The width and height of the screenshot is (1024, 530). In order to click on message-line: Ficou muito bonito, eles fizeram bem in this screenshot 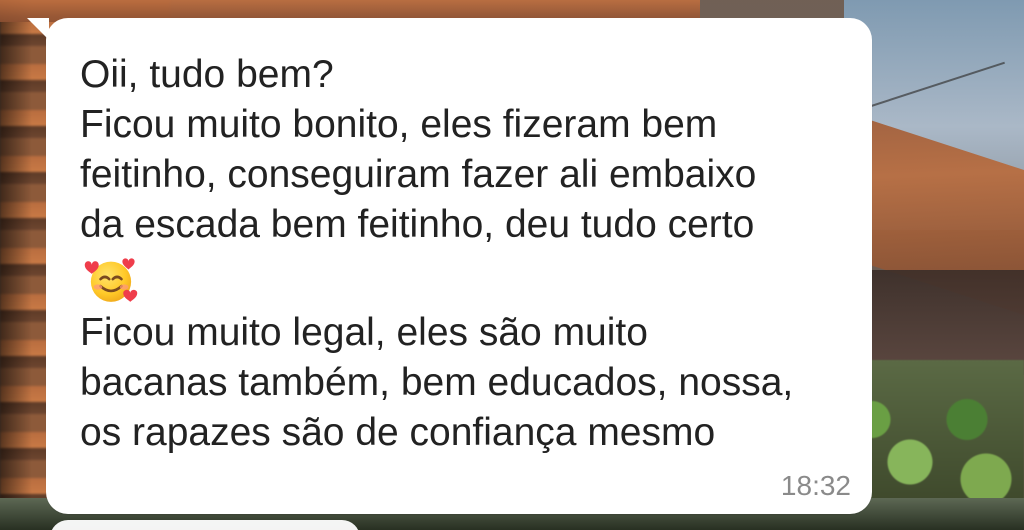, I will do `click(399, 124)`.